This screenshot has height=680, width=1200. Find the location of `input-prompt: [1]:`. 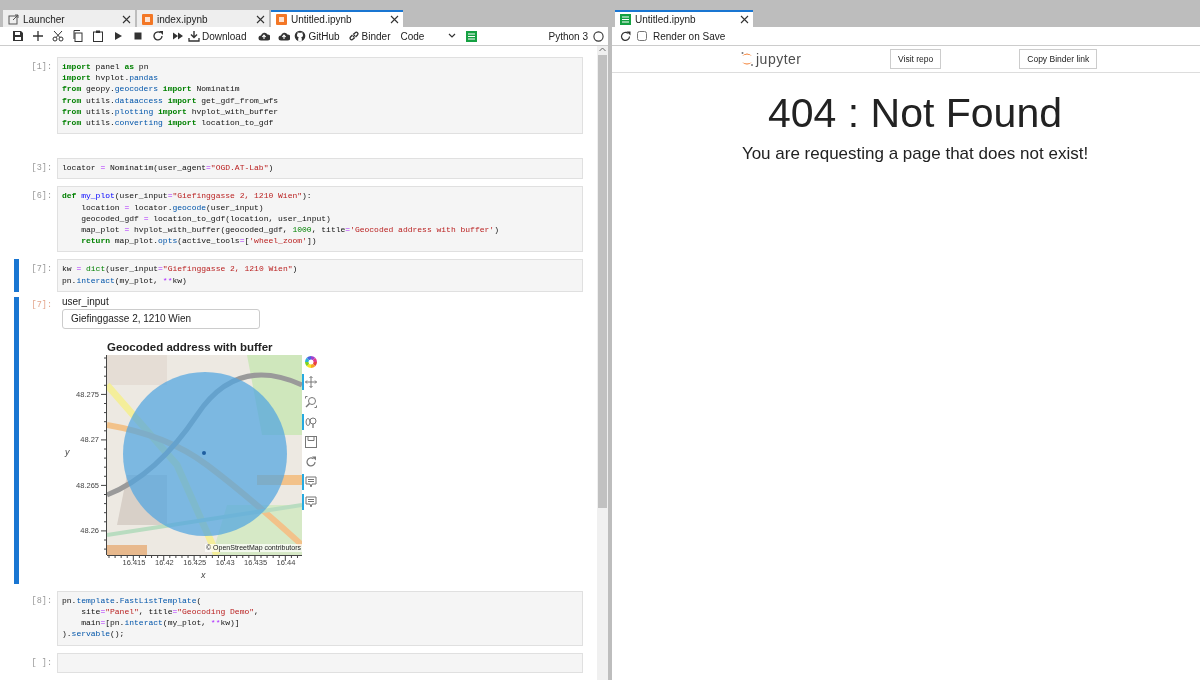

input-prompt: [1]: is located at coordinates (41, 66).